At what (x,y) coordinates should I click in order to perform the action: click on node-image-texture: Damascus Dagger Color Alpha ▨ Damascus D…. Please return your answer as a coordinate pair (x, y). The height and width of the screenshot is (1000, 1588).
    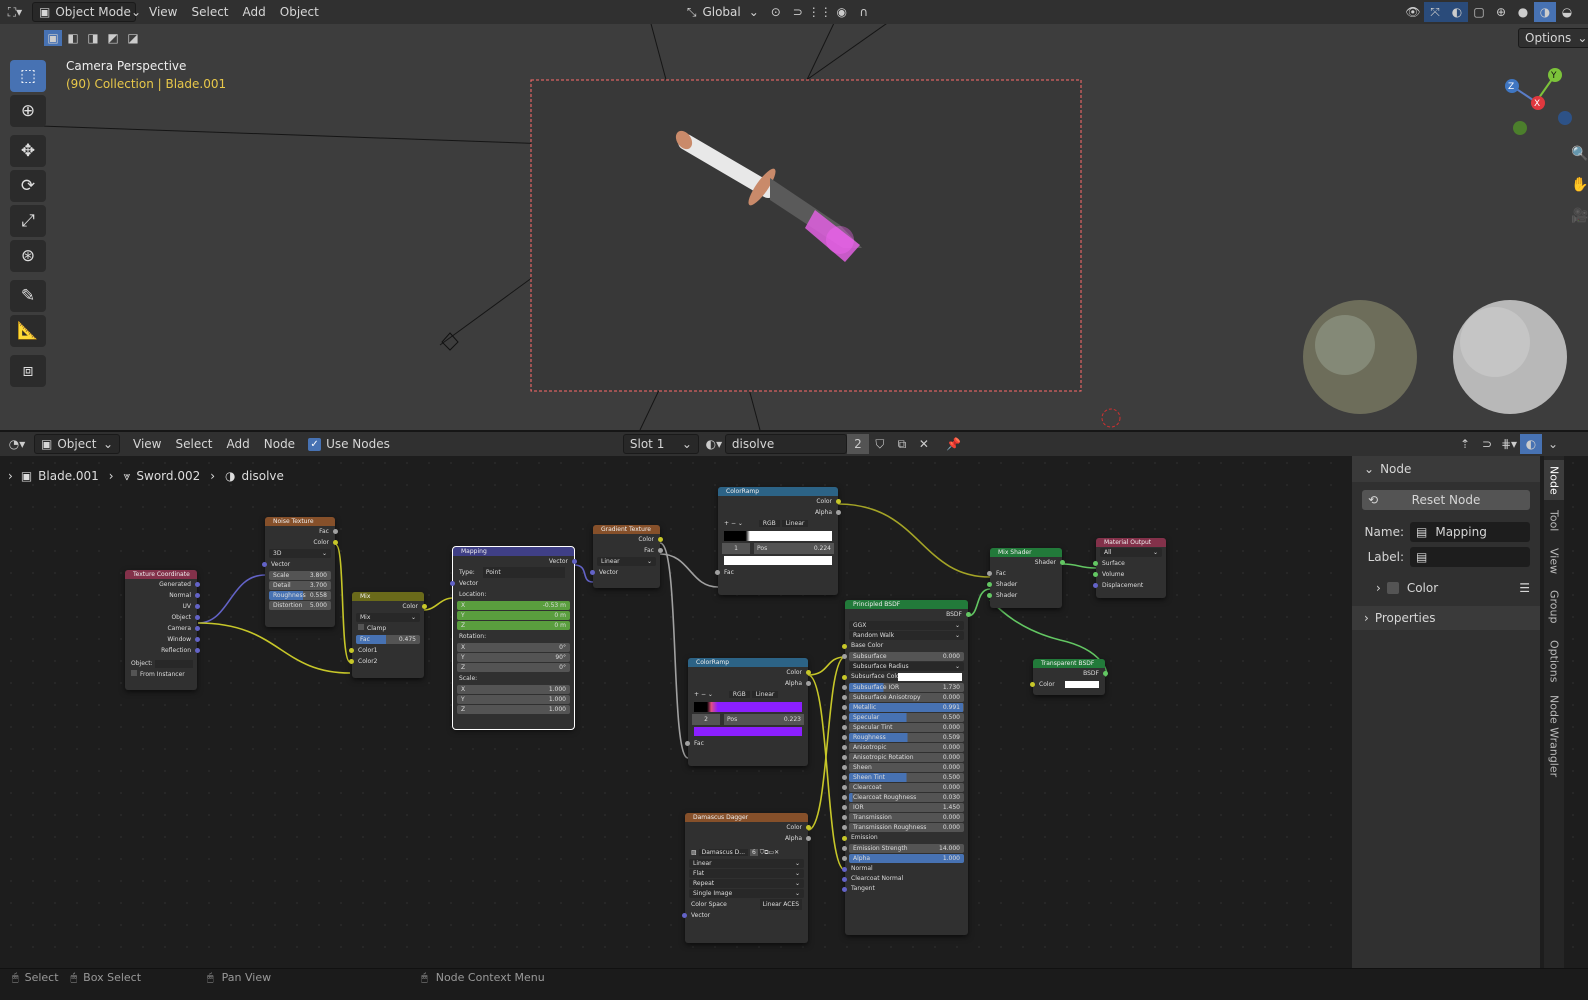
    Looking at the image, I should click on (746, 878).